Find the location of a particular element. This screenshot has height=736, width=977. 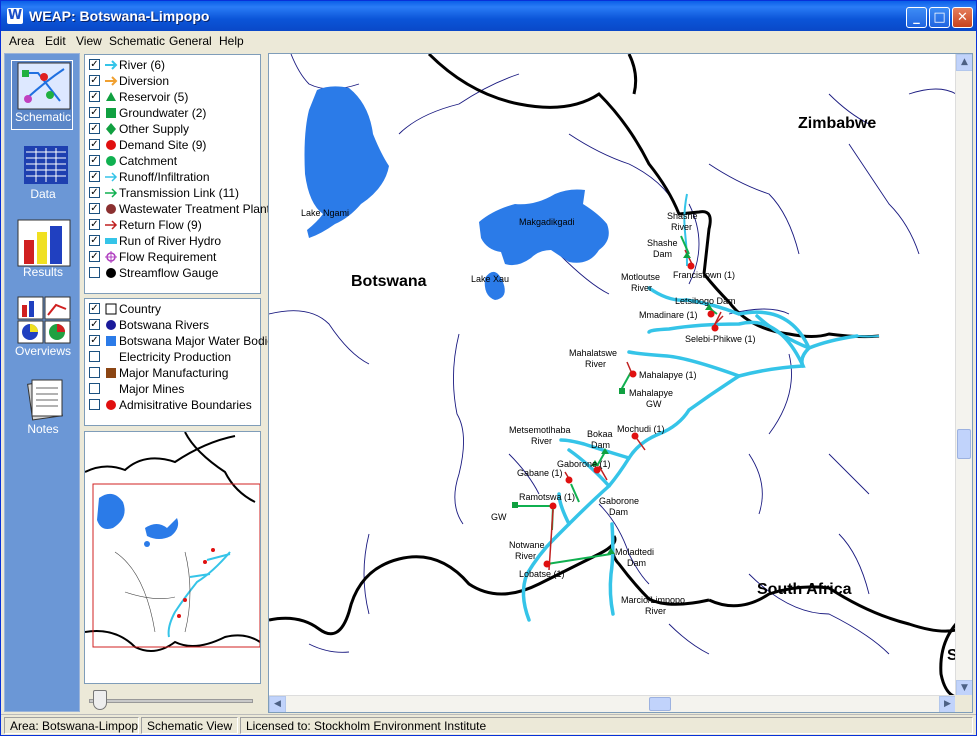

legend-object-row: Streamflow Gauge is located at coordinates (174, 273).